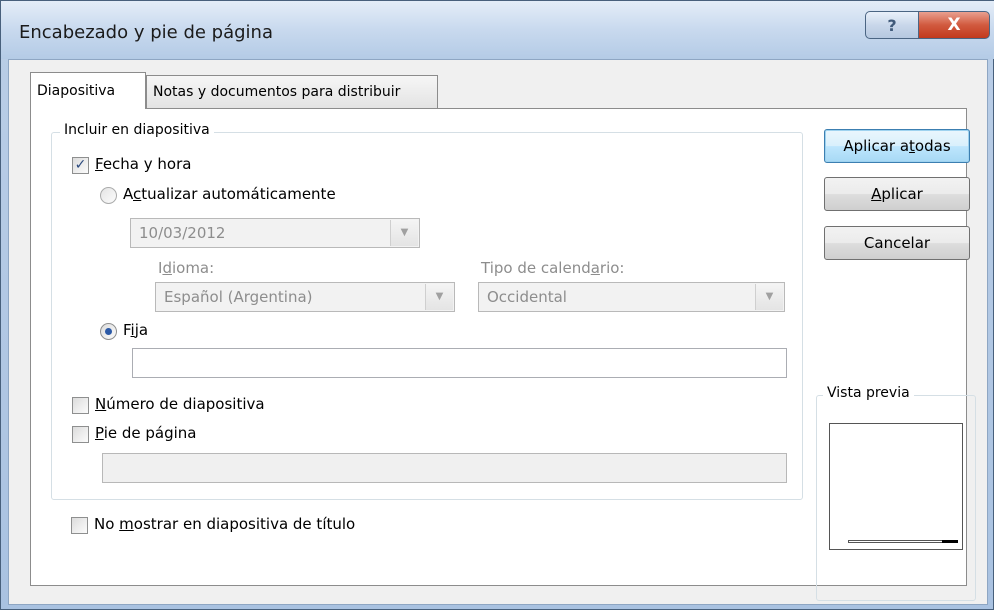 The height and width of the screenshot is (610, 994). What do you see at coordinates (79, 525) in the screenshot?
I see `no-mostrar-titulo-checkbox` at bounding box center [79, 525].